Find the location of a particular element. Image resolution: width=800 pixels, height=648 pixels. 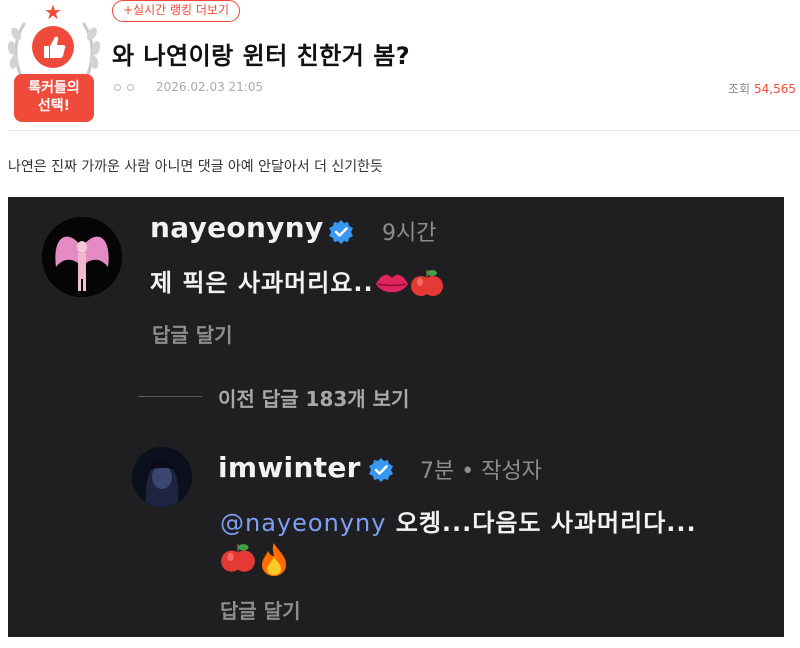

best-pick-badge: ★ 톡커들의 선택! is located at coordinates (54, 63).